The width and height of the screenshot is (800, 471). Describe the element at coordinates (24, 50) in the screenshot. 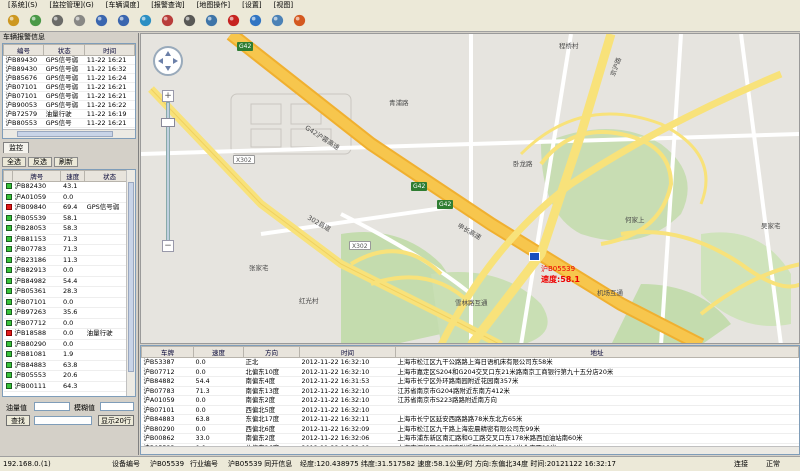

I see `alarm-col-0: 编号` at that location.